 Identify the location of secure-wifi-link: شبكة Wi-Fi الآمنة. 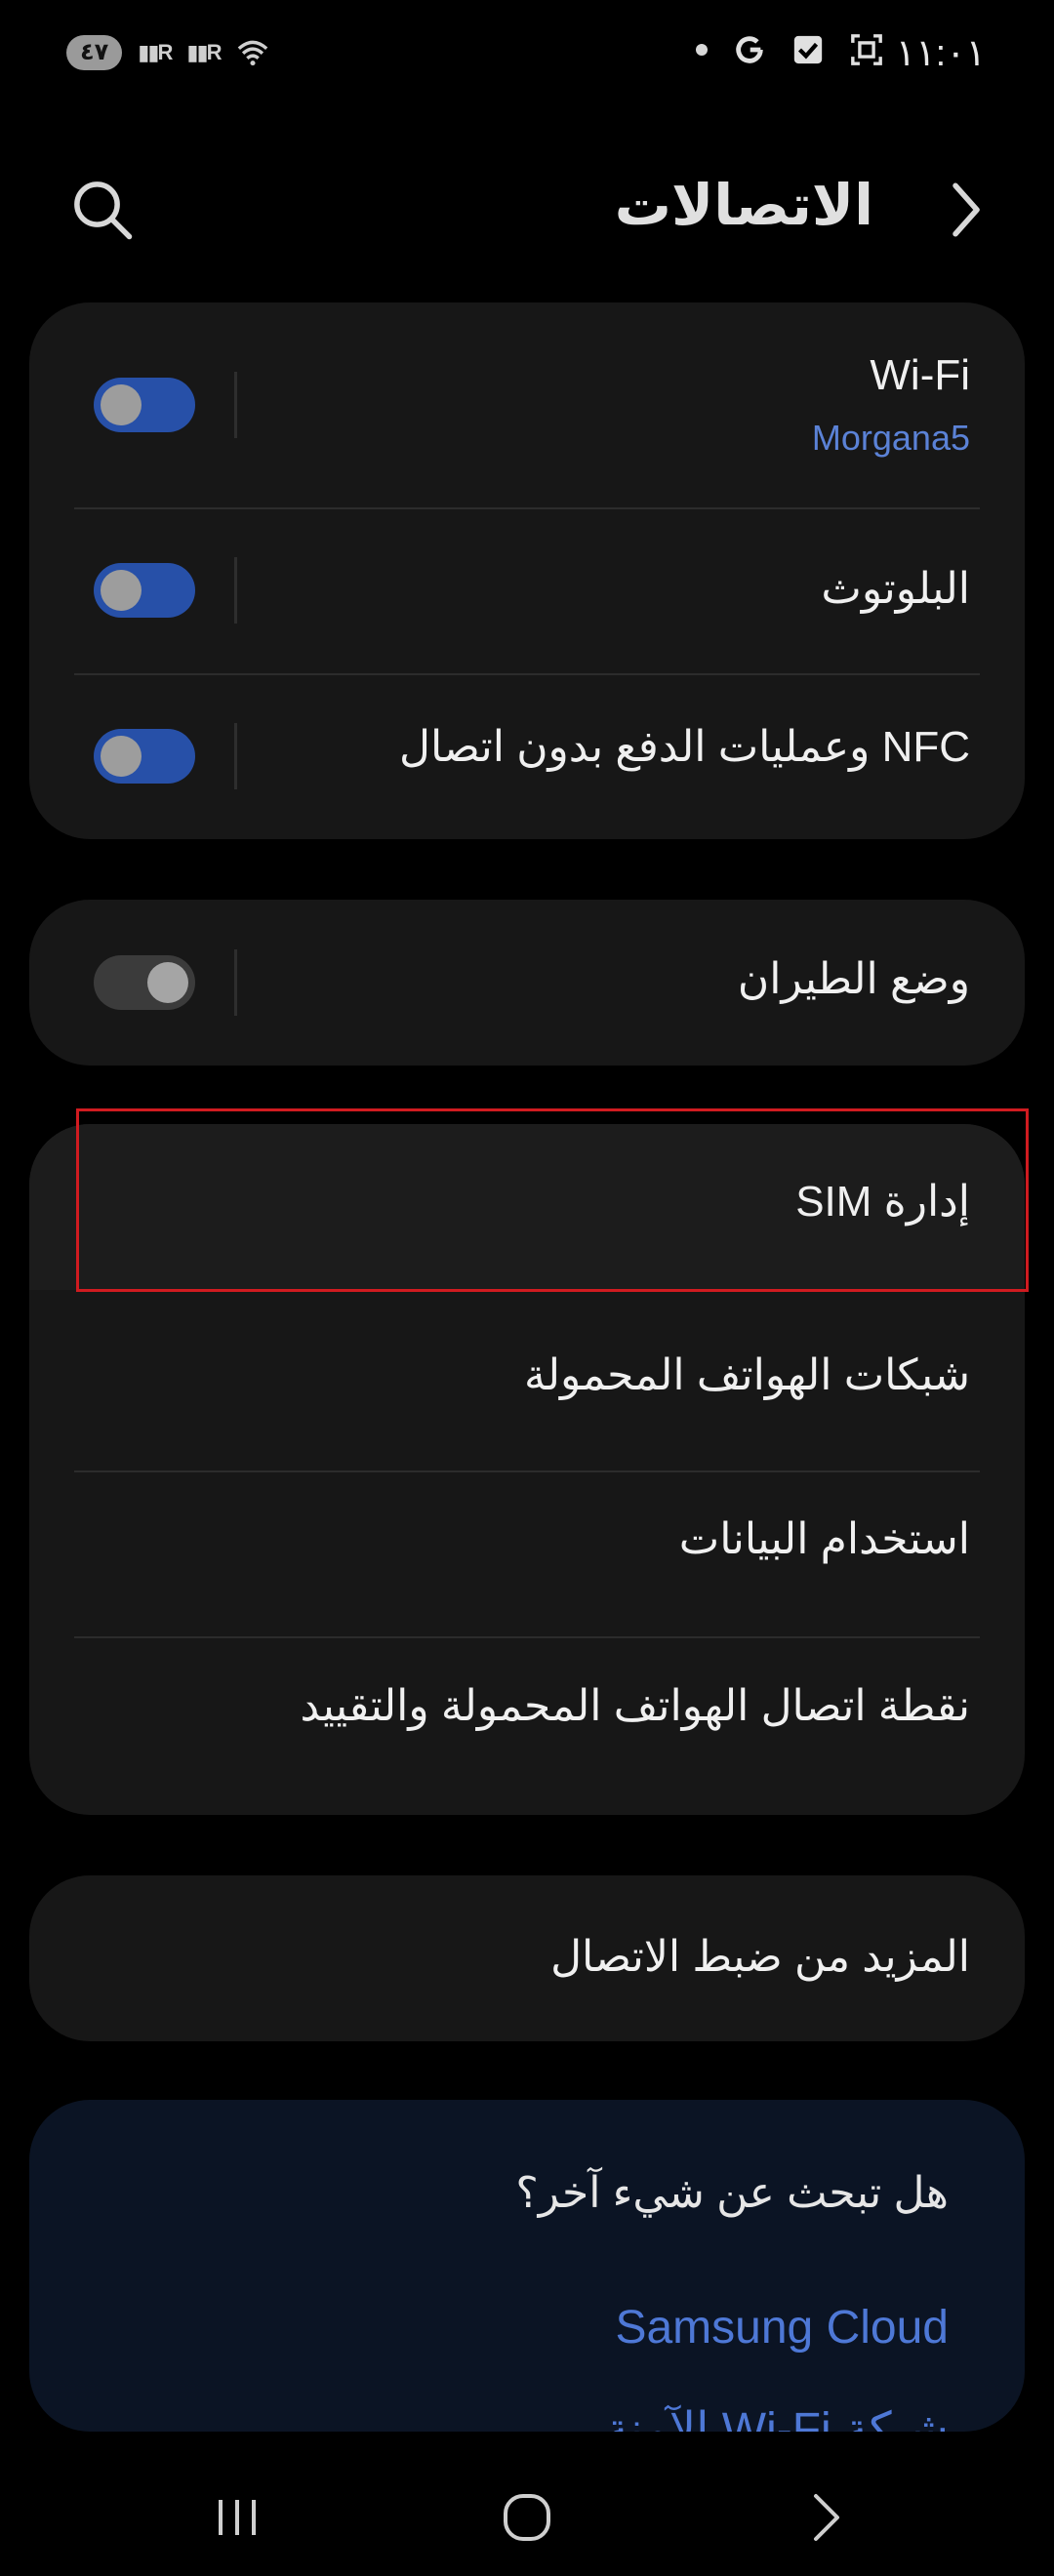
(777, 2417).